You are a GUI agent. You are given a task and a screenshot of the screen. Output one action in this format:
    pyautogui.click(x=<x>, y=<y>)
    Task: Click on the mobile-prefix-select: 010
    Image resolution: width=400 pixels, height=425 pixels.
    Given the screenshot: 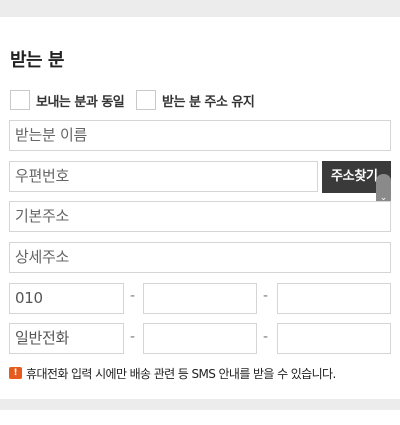 What is the action you would take?
    pyautogui.click(x=66, y=298)
    